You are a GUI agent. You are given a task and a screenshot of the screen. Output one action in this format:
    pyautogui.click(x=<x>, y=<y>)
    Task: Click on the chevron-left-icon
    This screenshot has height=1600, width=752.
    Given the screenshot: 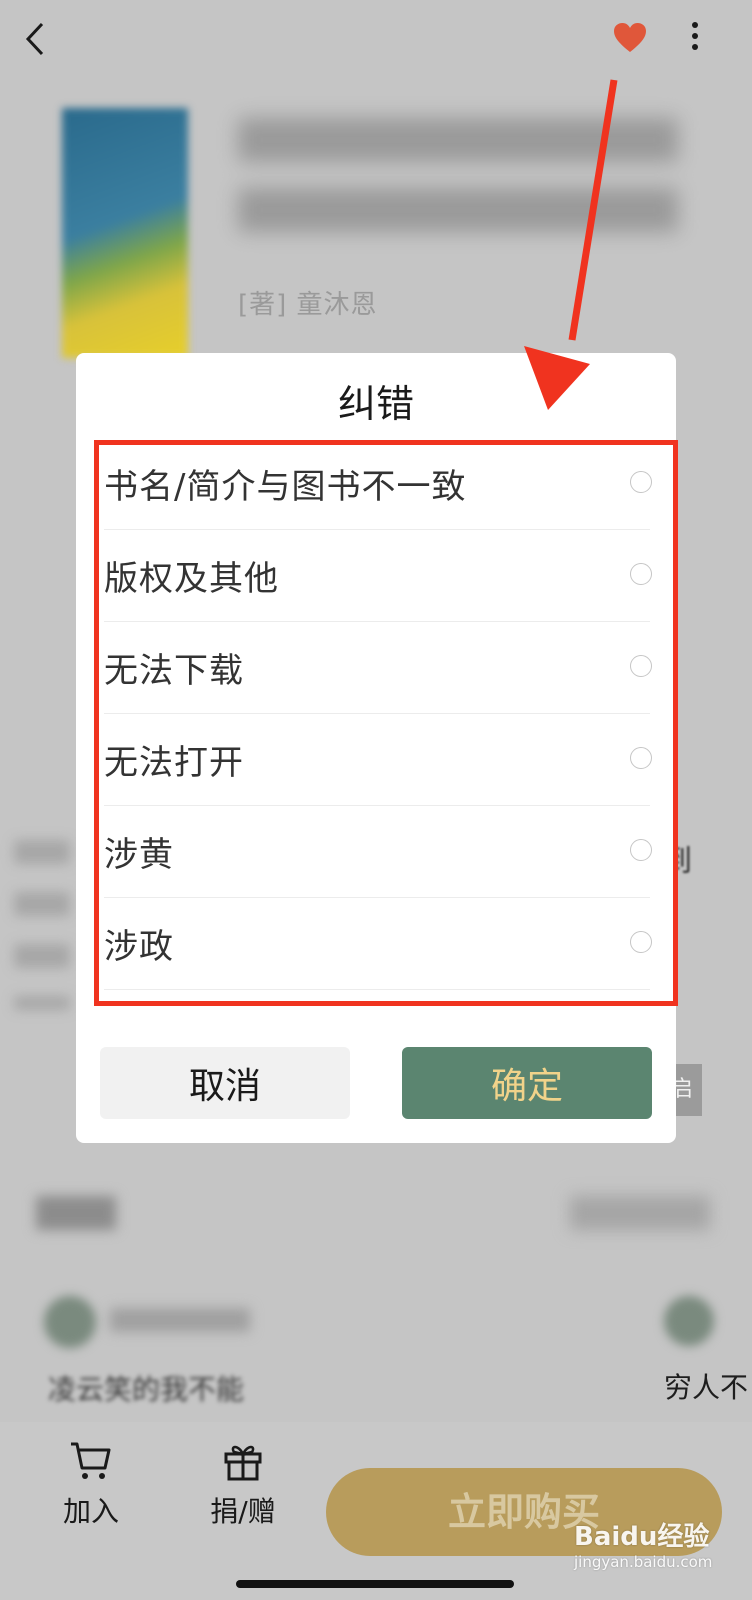 What is the action you would take?
    pyautogui.click(x=35, y=39)
    